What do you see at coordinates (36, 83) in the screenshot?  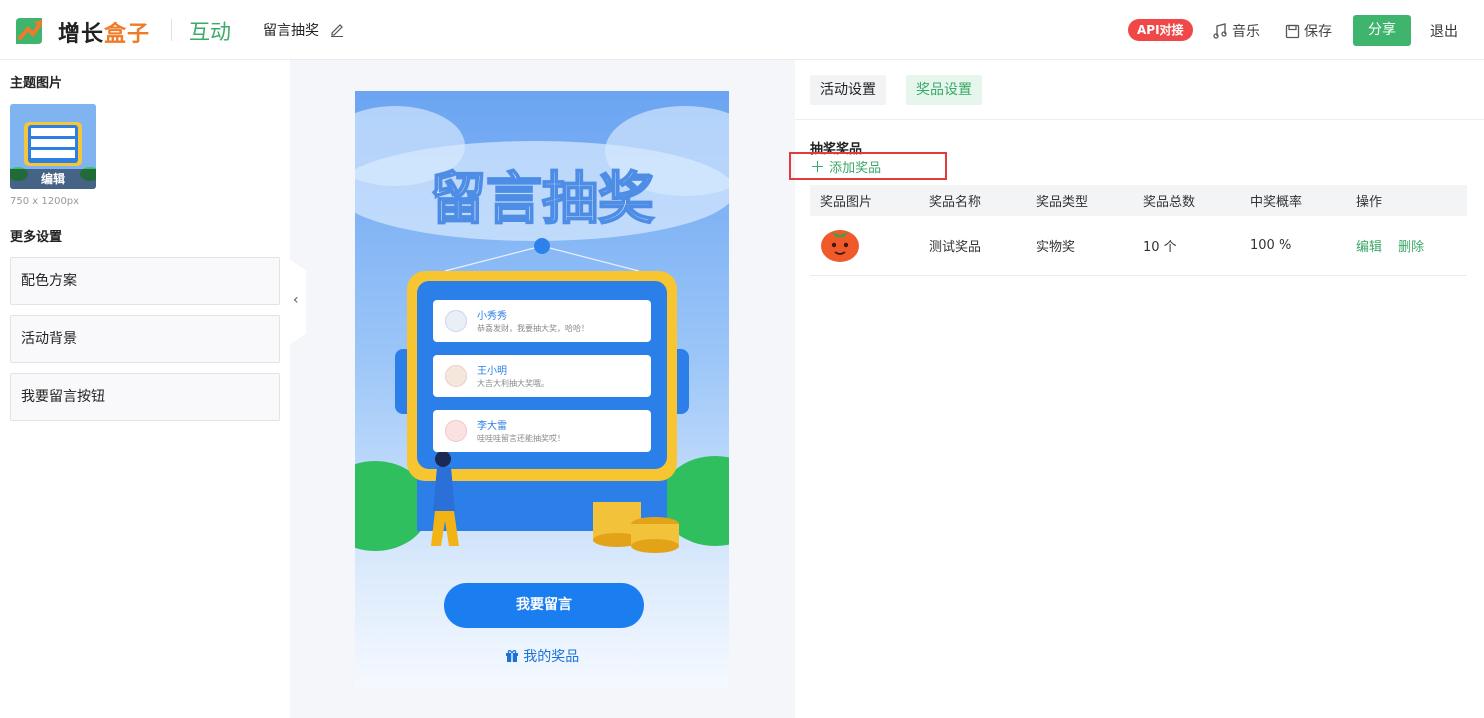 I see `theme-image-title: 主题图片` at bounding box center [36, 83].